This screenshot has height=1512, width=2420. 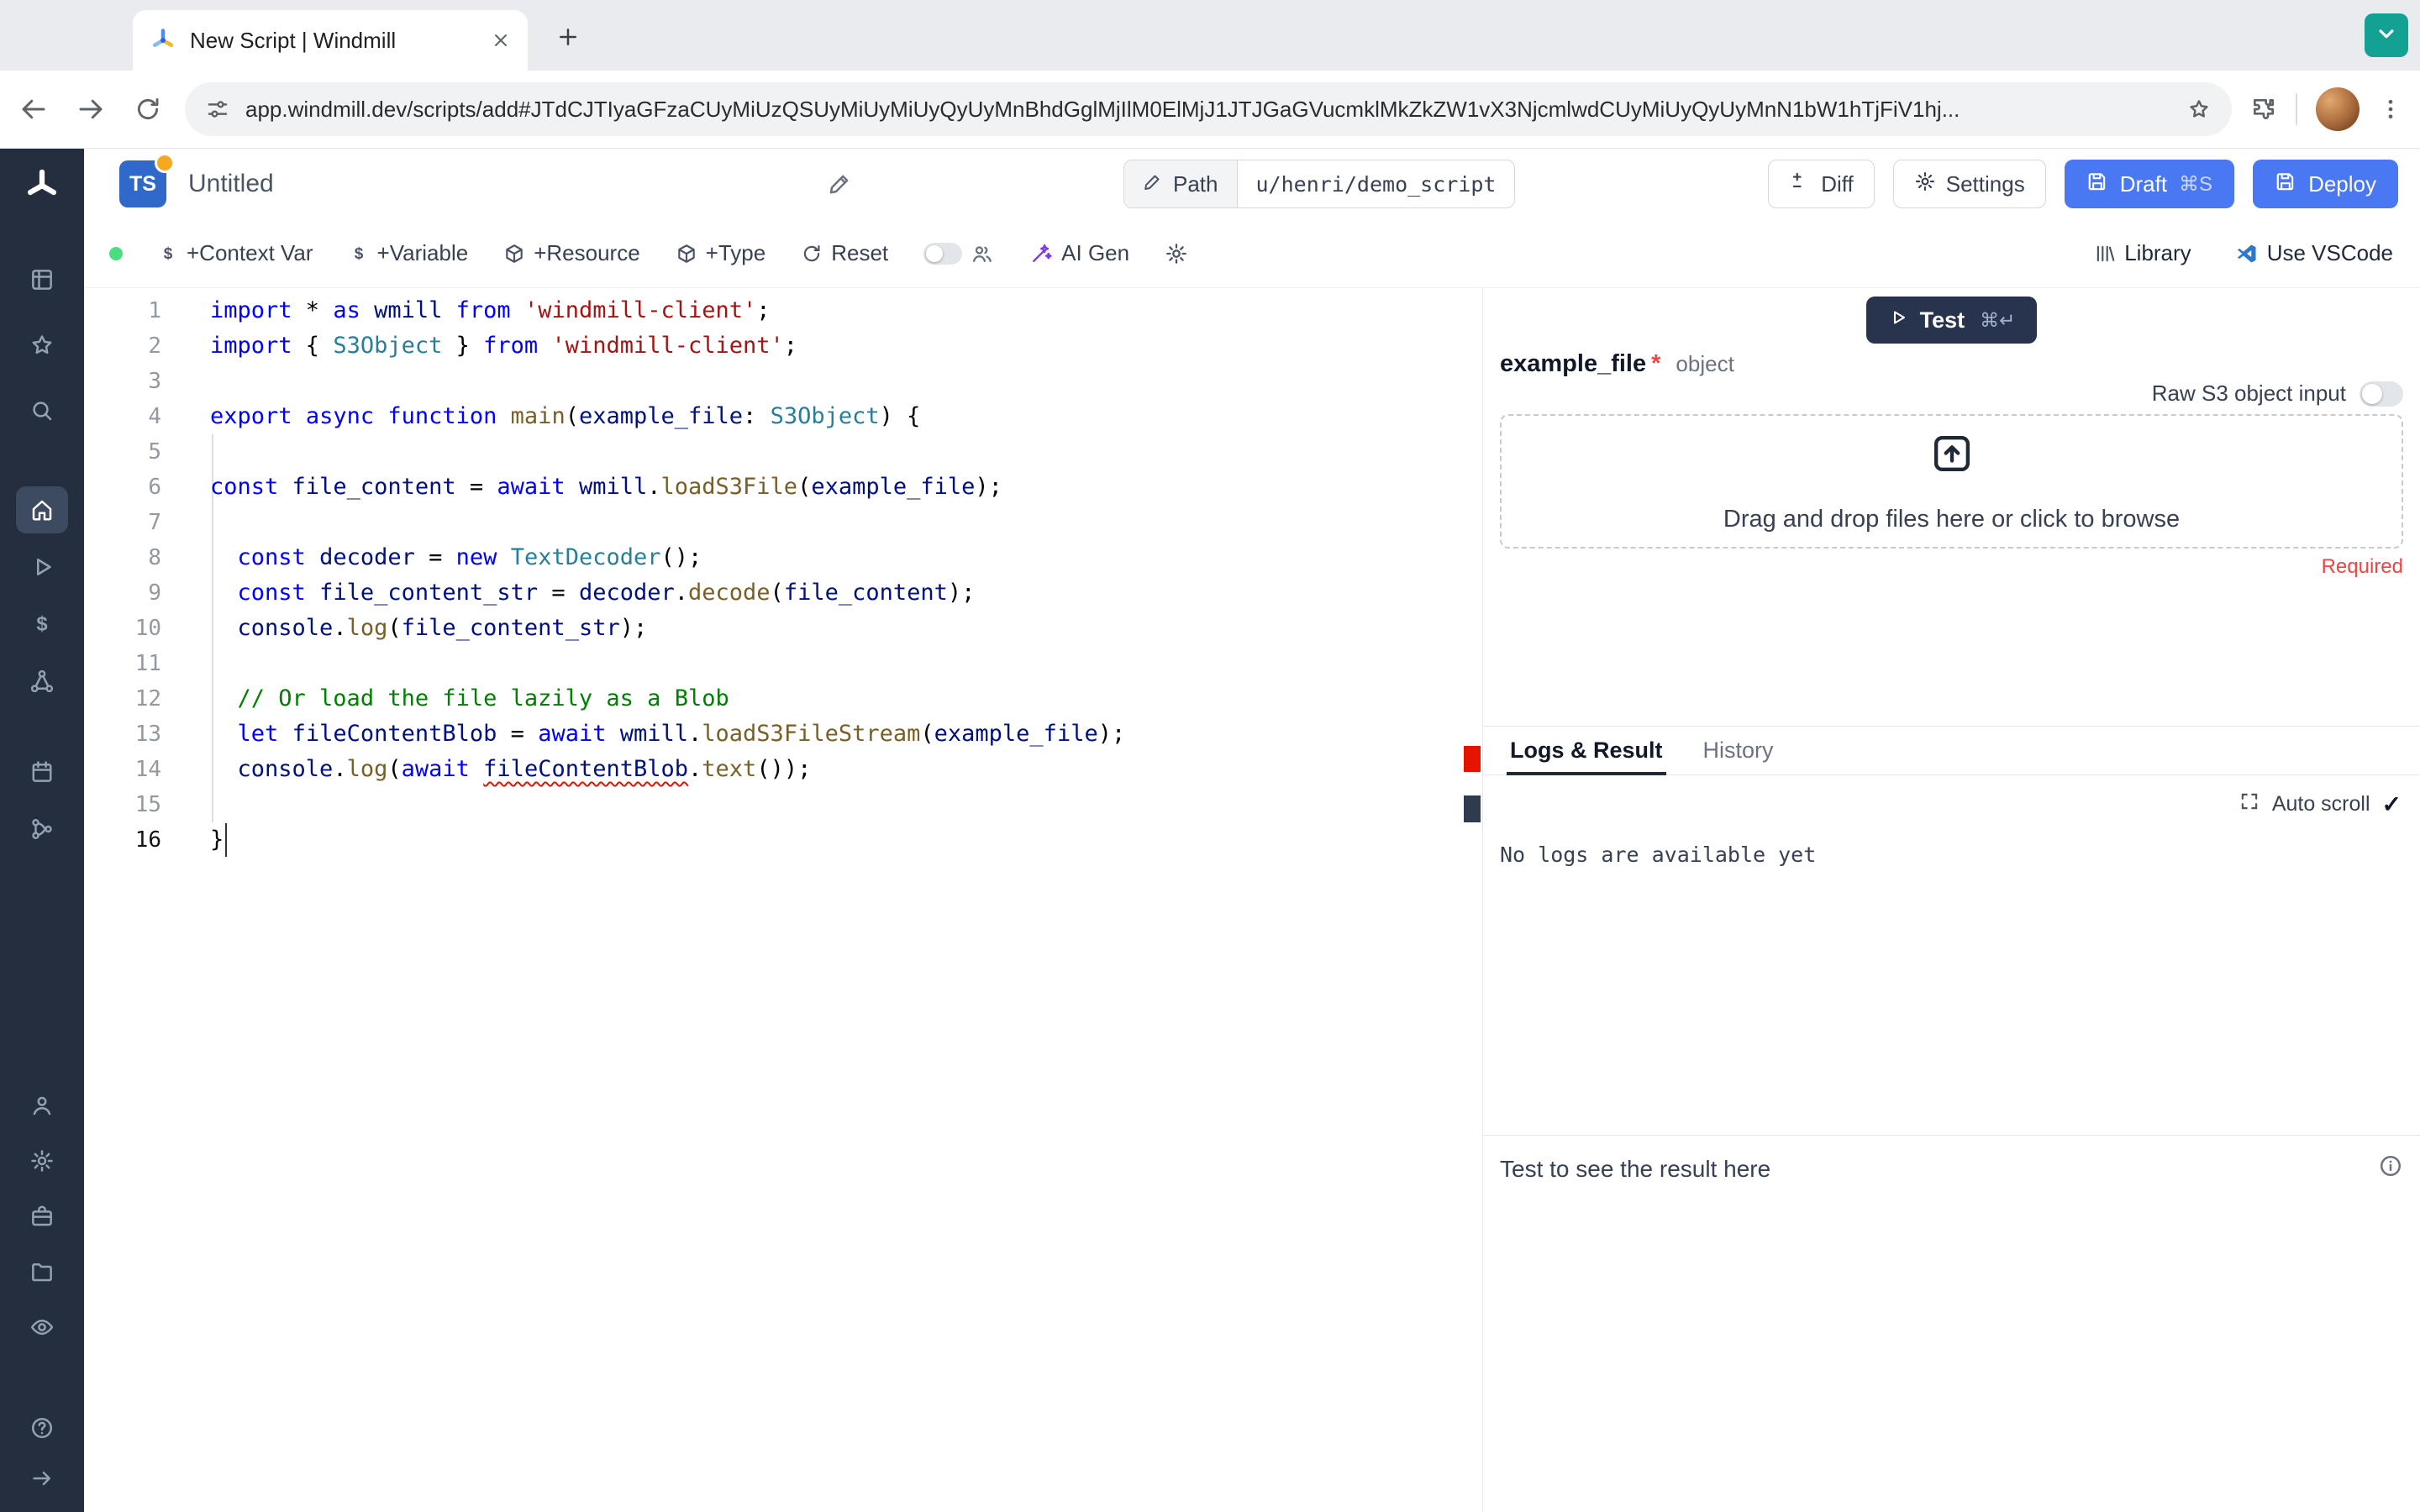 What do you see at coordinates (42, 410) in the screenshot?
I see `search-icon` at bounding box center [42, 410].